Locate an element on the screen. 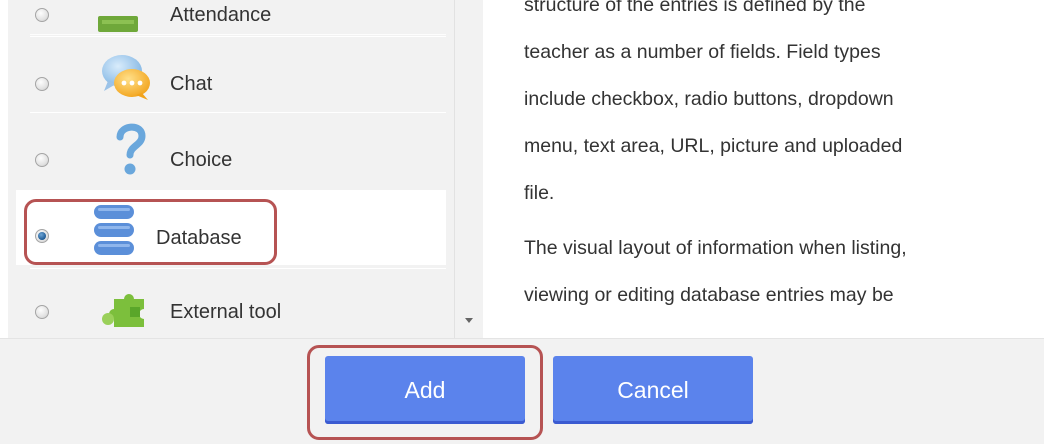 Image resolution: width=1044 pixels, height=444 pixels. activity-label-database: Database is located at coordinates (199, 238).